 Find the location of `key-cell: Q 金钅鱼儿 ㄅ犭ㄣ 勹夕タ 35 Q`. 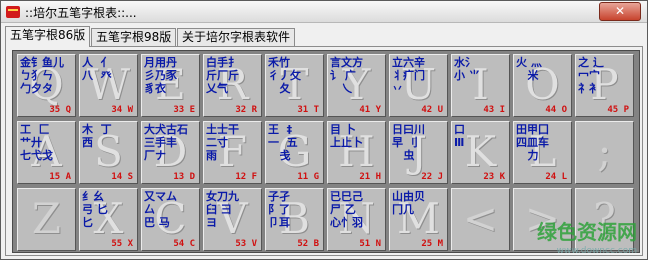

key-cell: Q 金钅鱼儿 ㄅ犭ㄣ 勹夕タ 35 Q is located at coordinates (46, 85).